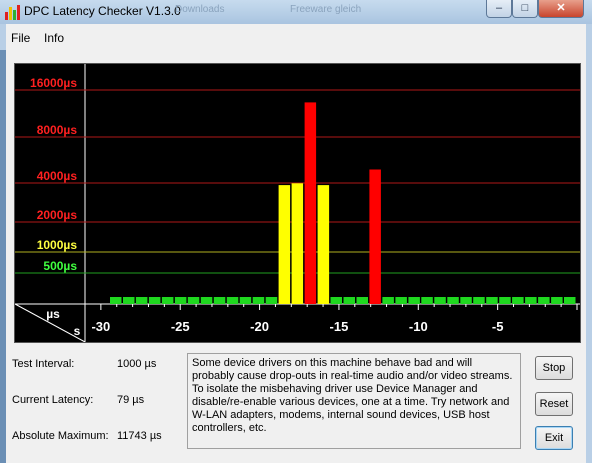 The width and height of the screenshot is (592, 463). Describe the element at coordinates (296, 37) in the screenshot. I see `menu-bar: File Info` at that location.